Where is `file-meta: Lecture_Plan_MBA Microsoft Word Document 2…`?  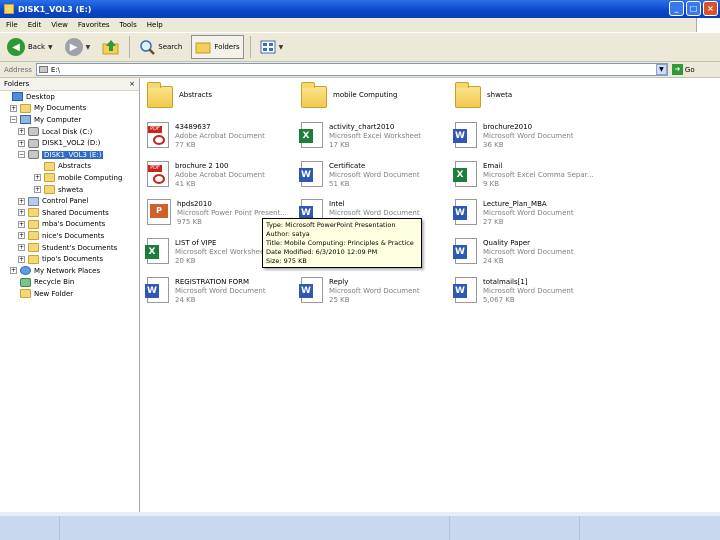 file-meta: Lecture_Plan_MBA Microsoft Word Document 2… is located at coordinates (528, 213).